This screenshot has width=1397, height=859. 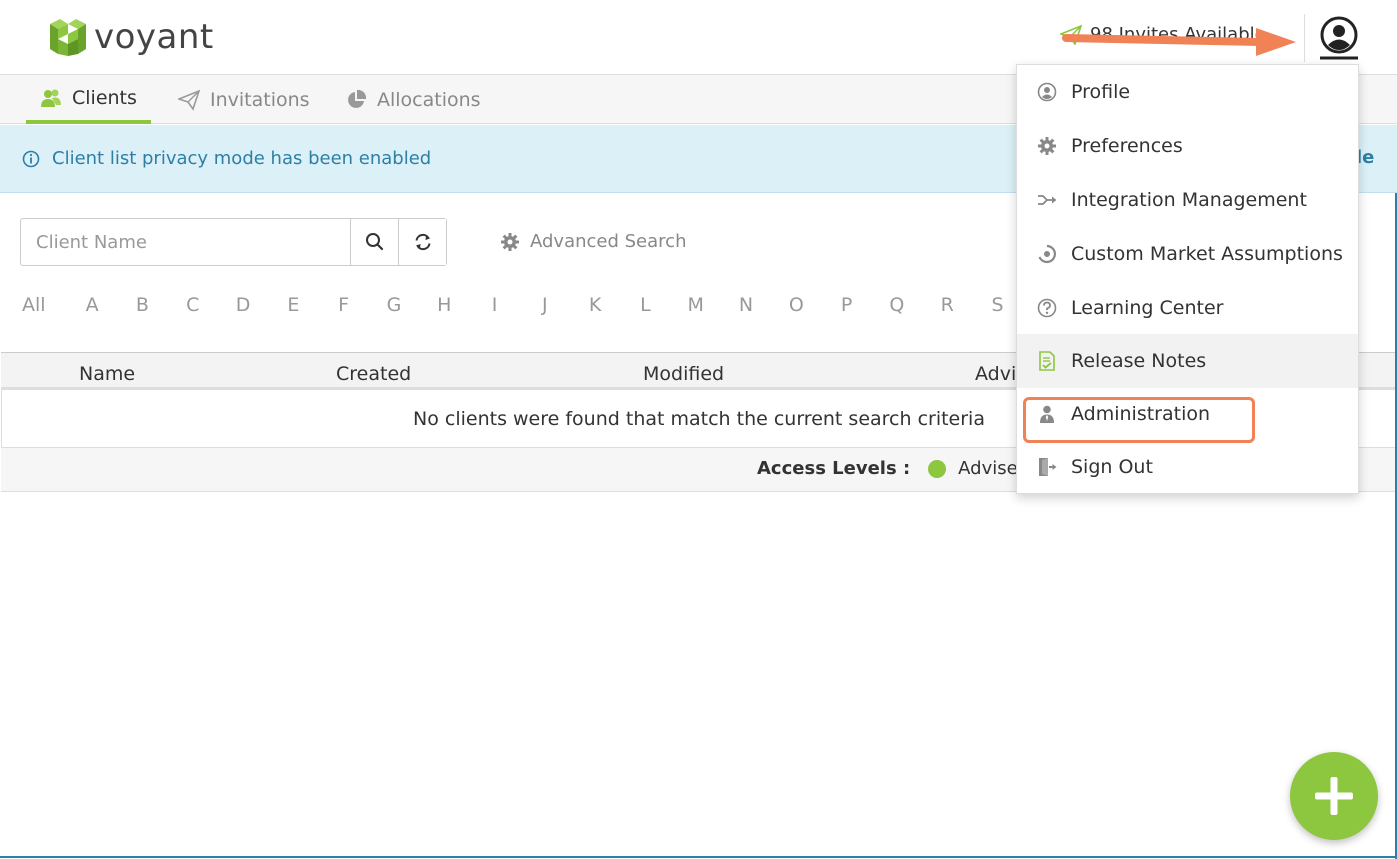 I want to click on menu-item-label: Sign Out, so click(x=1112, y=467).